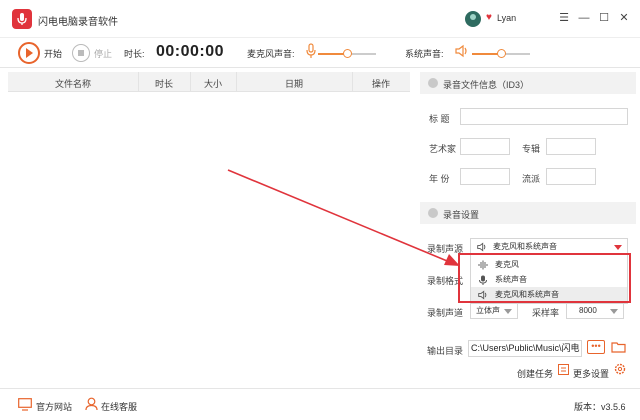  I want to click on create-task-button: 创建任务, so click(535, 373).